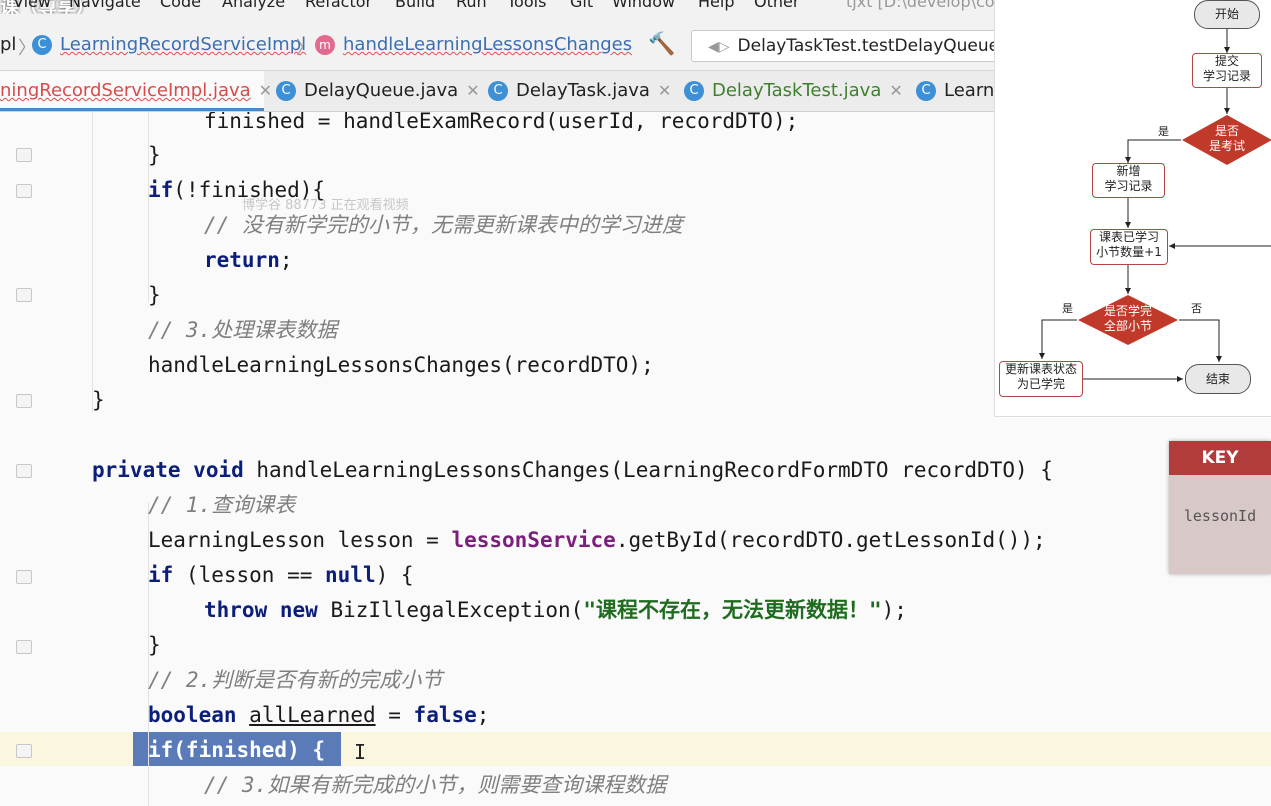  What do you see at coordinates (125, 90) in the screenshot?
I see `tab-label: ningRecordServiceImpl.java` at bounding box center [125, 90].